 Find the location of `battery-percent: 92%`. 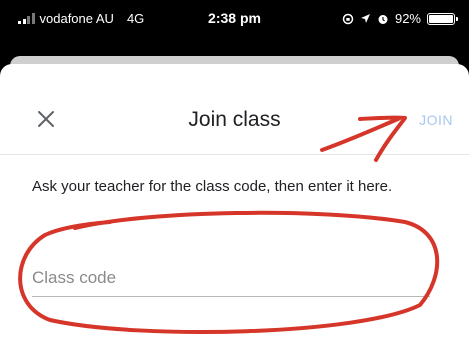

battery-percent: 92% is located at coordinates (407, 18).